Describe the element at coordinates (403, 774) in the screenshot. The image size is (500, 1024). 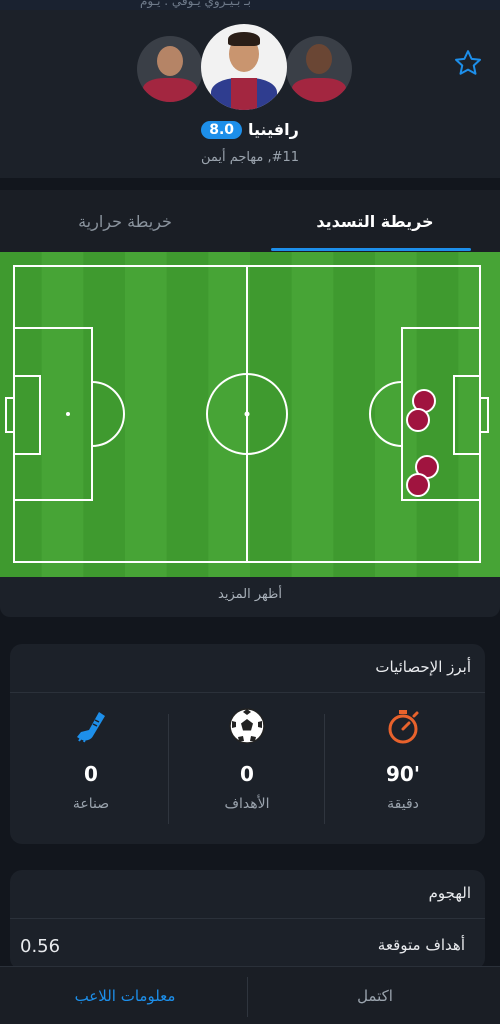
I see `minutes-value: 90'` at that location.